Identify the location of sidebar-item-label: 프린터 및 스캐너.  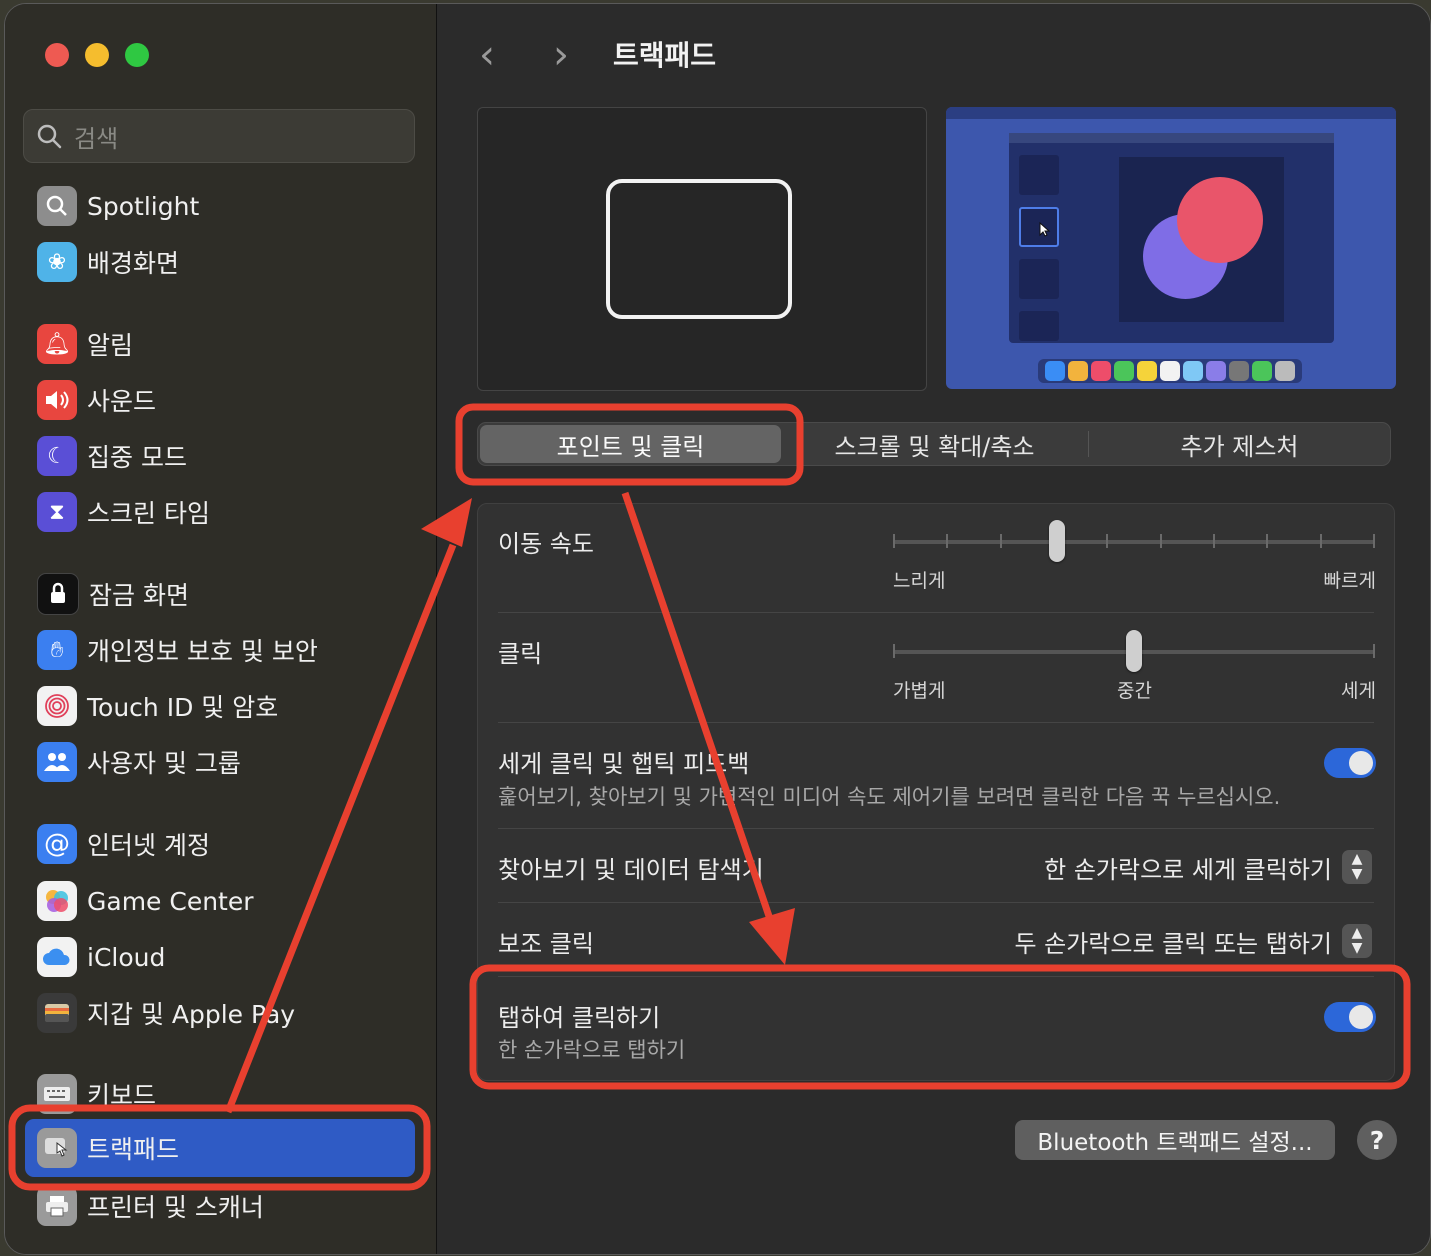
(175, 1207).